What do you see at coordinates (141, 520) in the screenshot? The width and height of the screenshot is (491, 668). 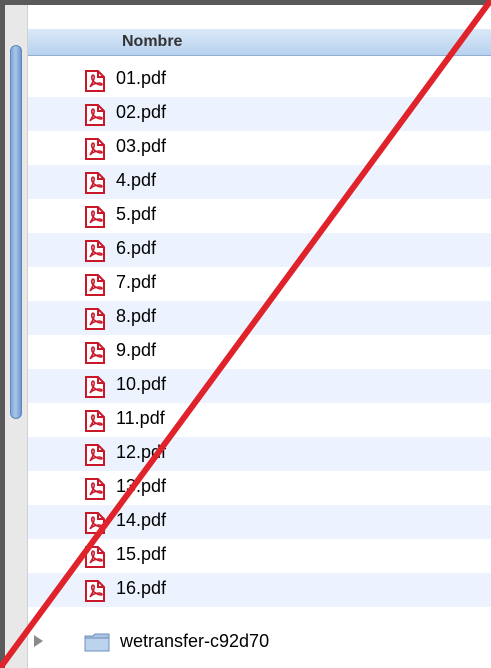 I see `file-name: 14.pdf` at bounding box center [141, 520].